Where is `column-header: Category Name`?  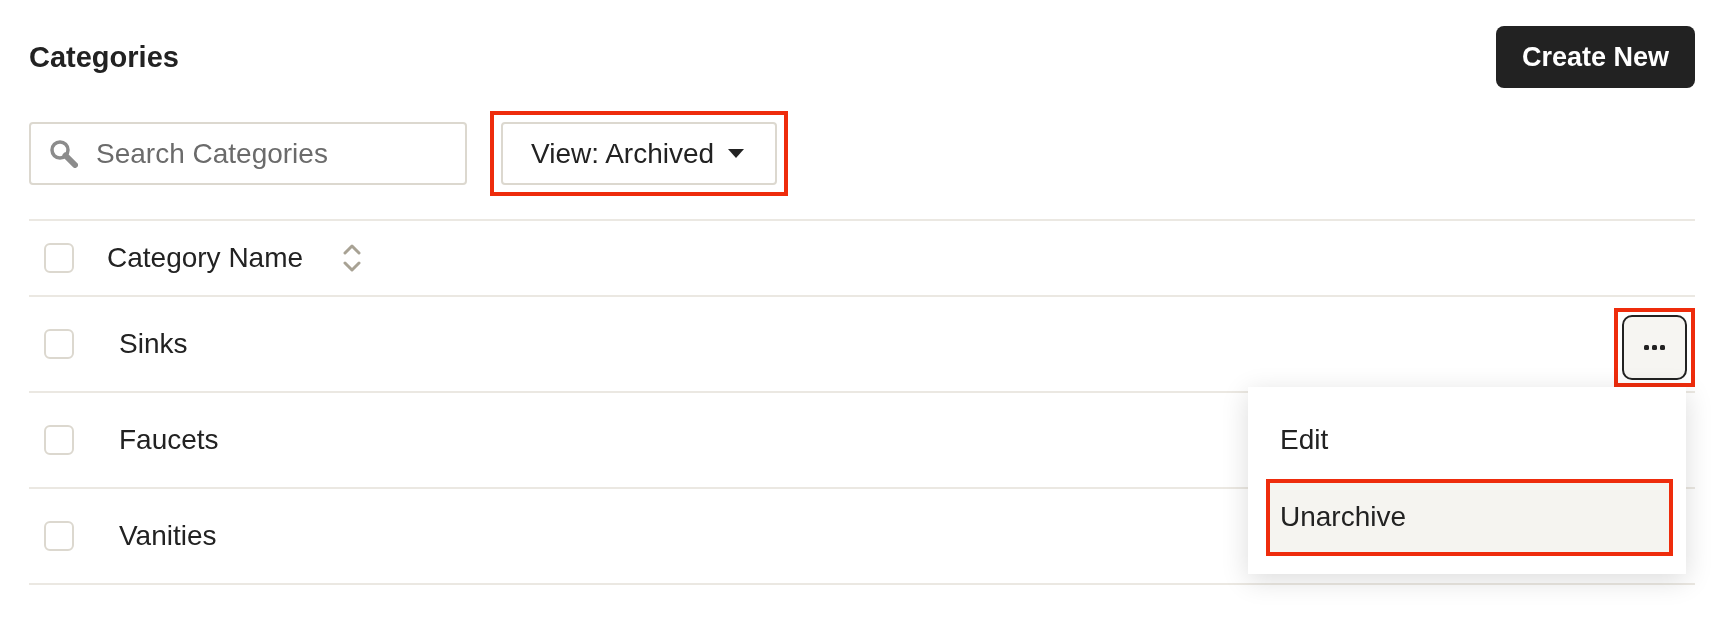
column-header: Category Name is located at coordinates (205, 258).